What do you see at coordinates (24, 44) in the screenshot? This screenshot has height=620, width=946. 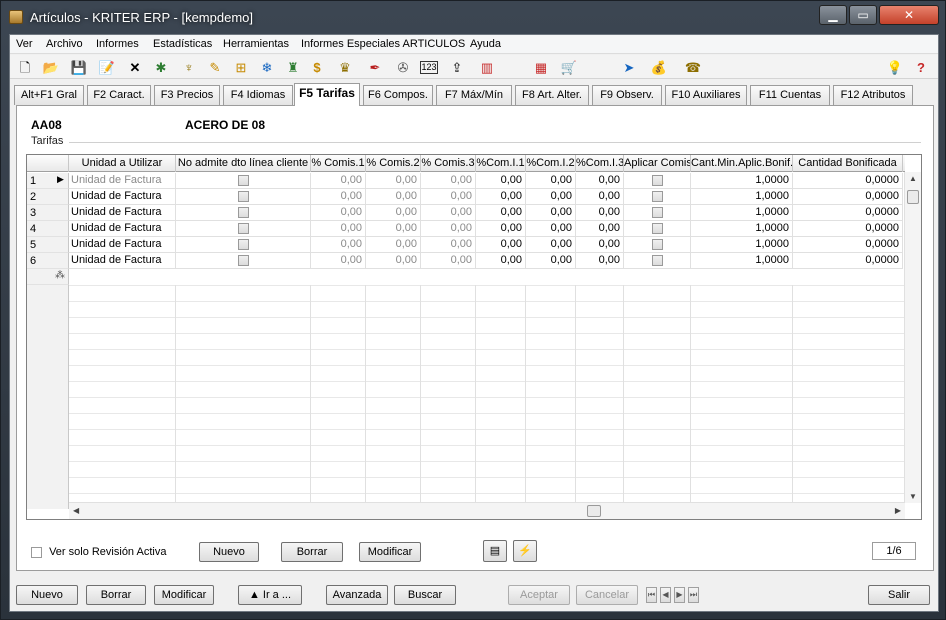 I see `menu-ver: Ver` at bounding box center [24, 44].